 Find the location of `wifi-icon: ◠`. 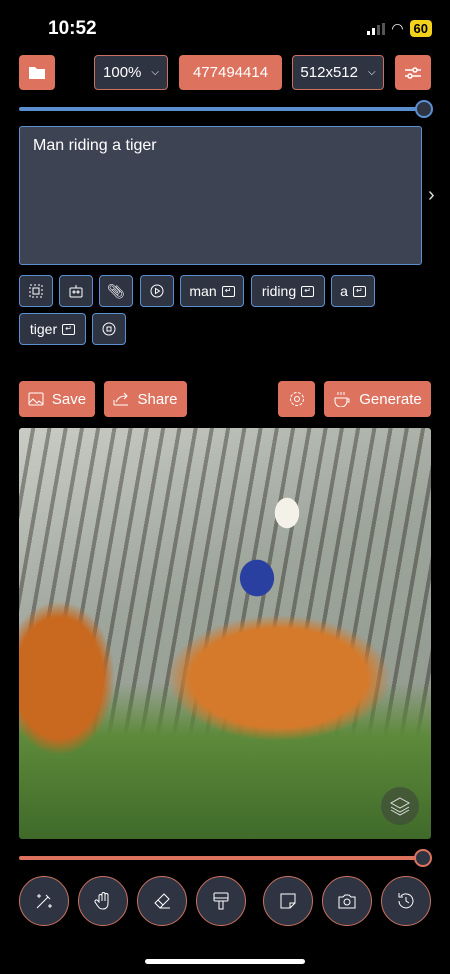

wifi-icon: ◠ is located at coordinates (397, 28).